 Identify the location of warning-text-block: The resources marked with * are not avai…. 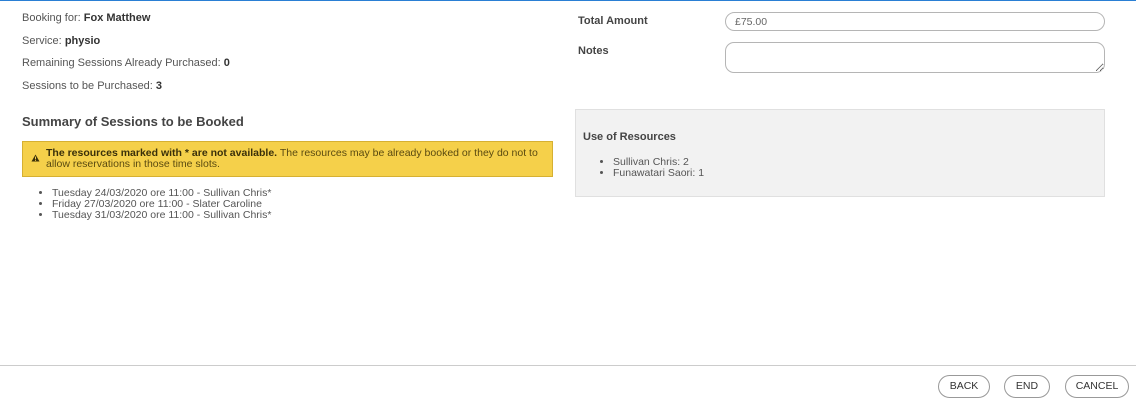
(294, 162).